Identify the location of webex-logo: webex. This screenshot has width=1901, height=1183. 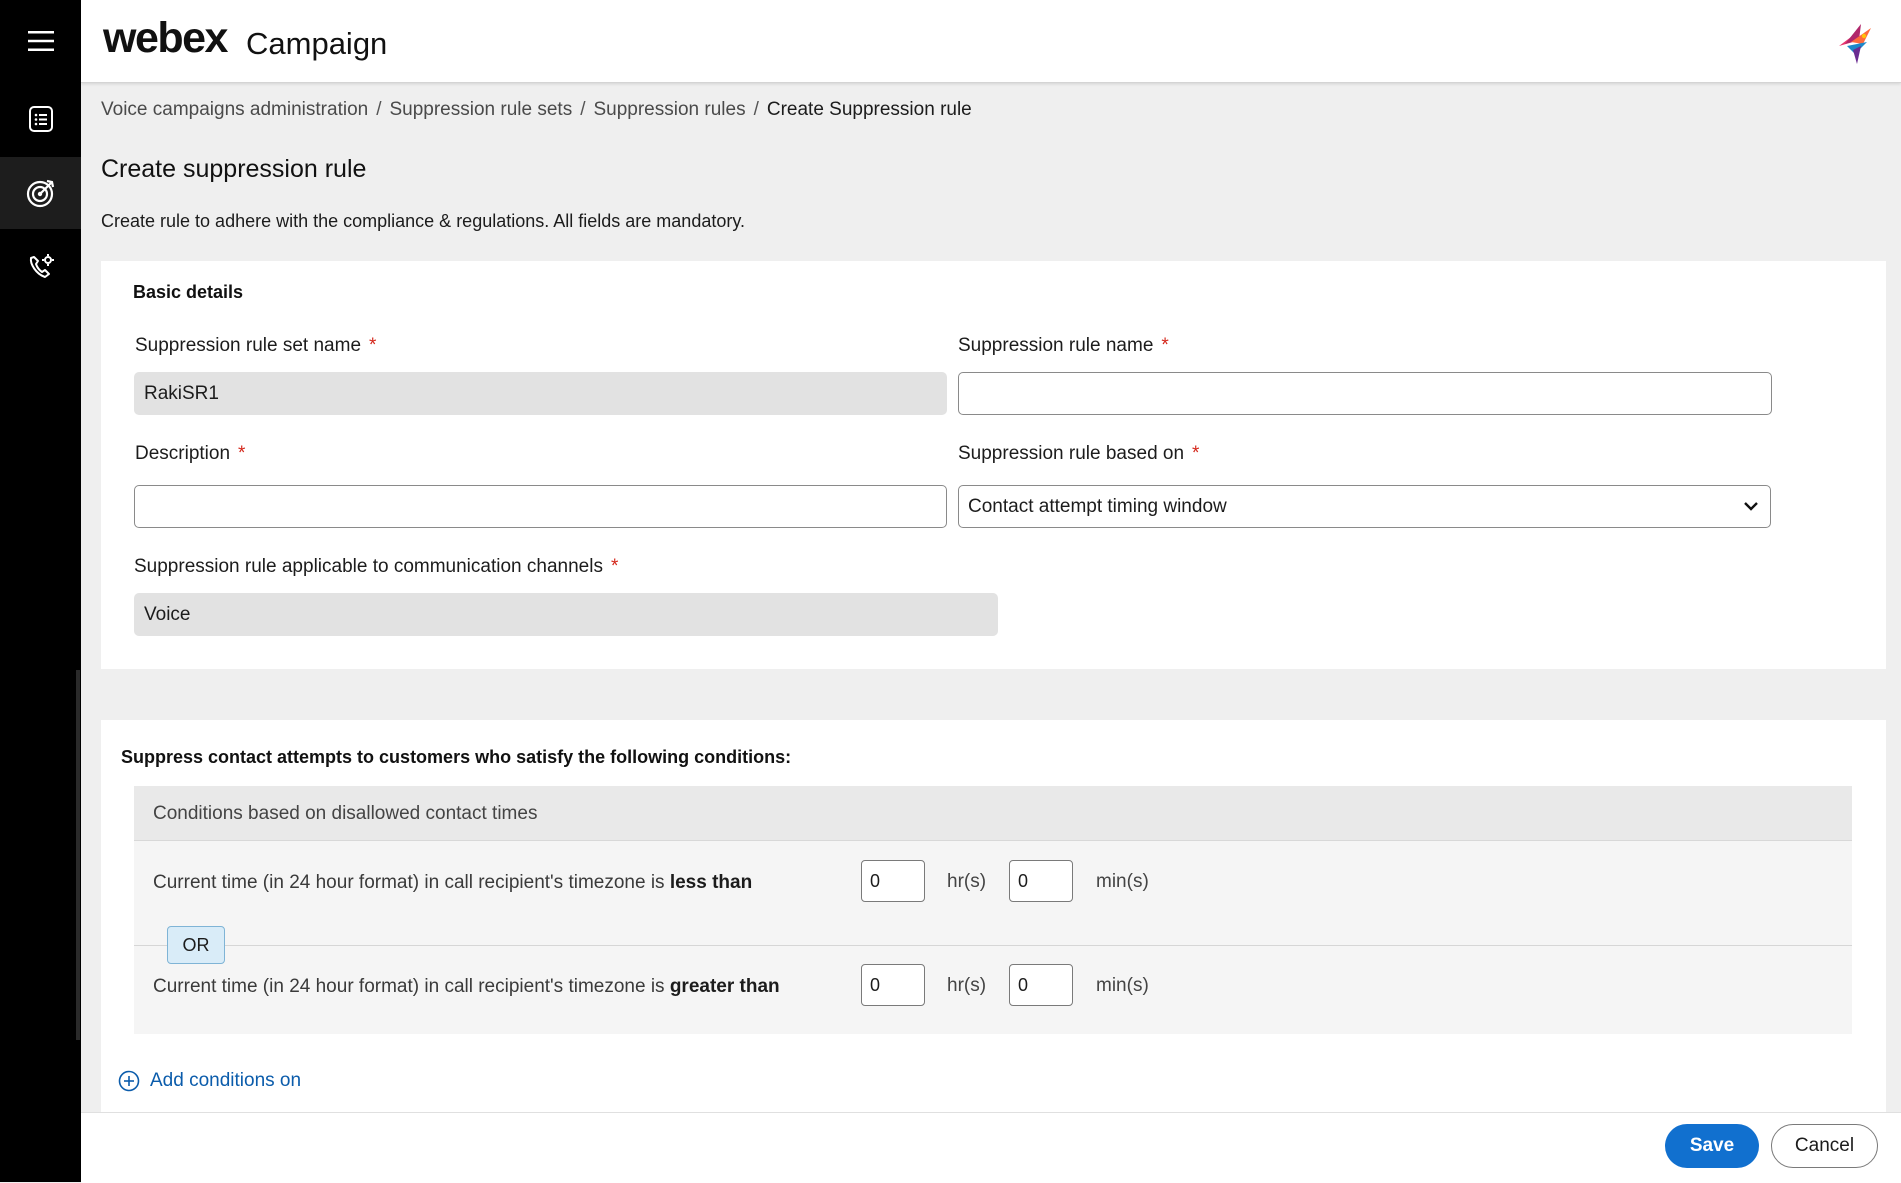
(165, 38).